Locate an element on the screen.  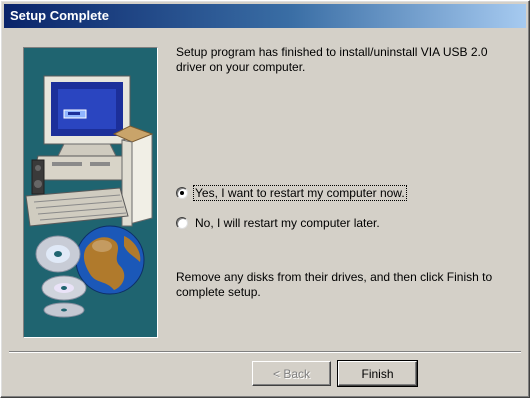
back-button: < Back is located at coordinates (291, 373).